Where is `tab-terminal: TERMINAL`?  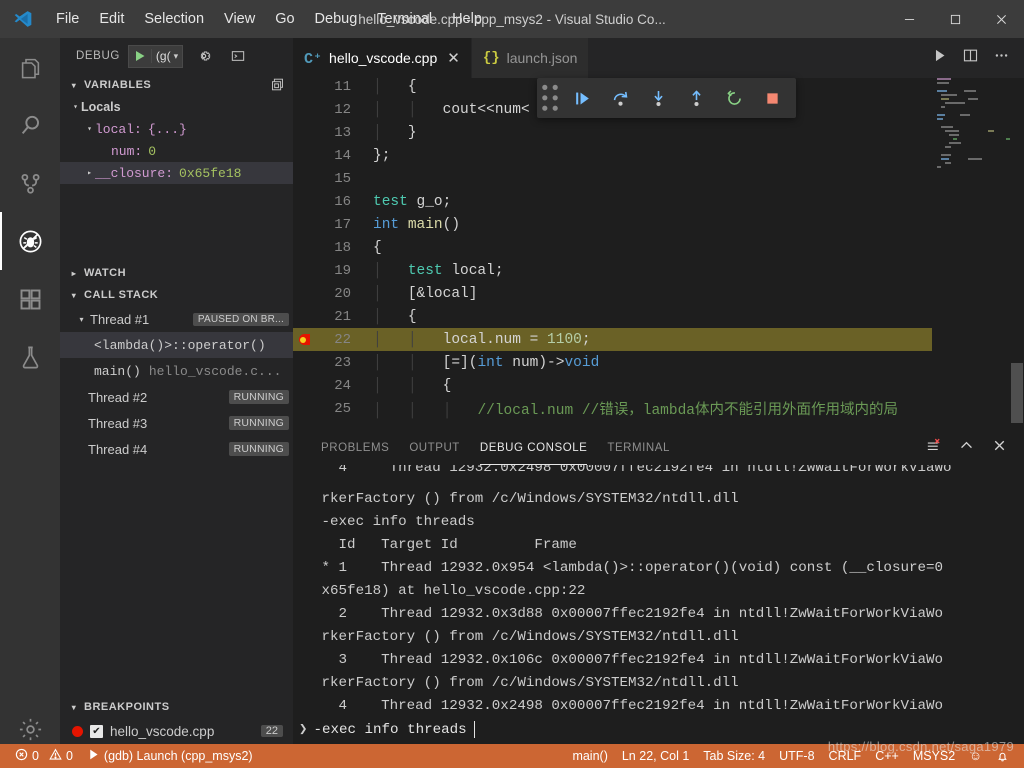
tab-terminal: TERMINAL is located at coordinates (638, 447).